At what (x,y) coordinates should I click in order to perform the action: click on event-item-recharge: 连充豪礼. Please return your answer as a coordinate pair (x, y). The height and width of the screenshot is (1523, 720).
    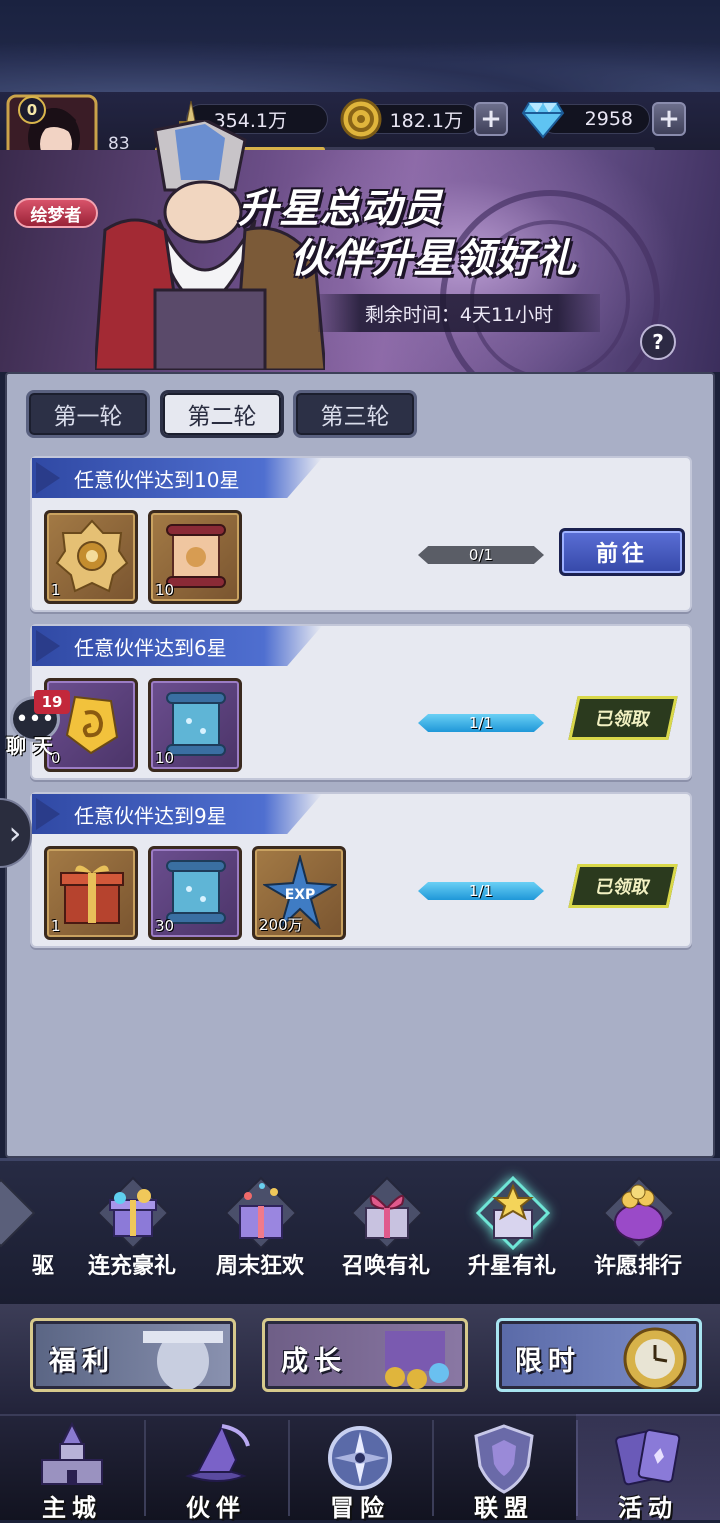
    Looking at the image, I should click on (132, 1232).